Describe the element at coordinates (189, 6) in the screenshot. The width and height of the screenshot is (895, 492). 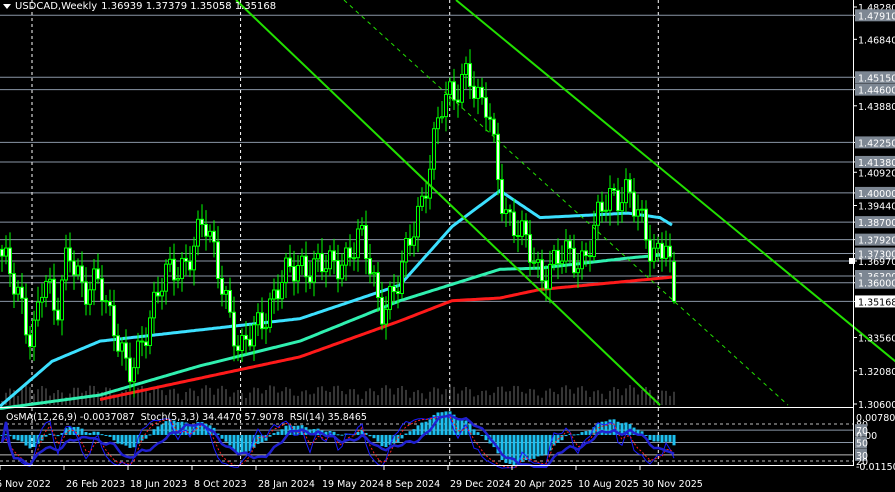
I see `ohlc-values: 1.36939 1.37379 1.35058 1.35168` at that location.